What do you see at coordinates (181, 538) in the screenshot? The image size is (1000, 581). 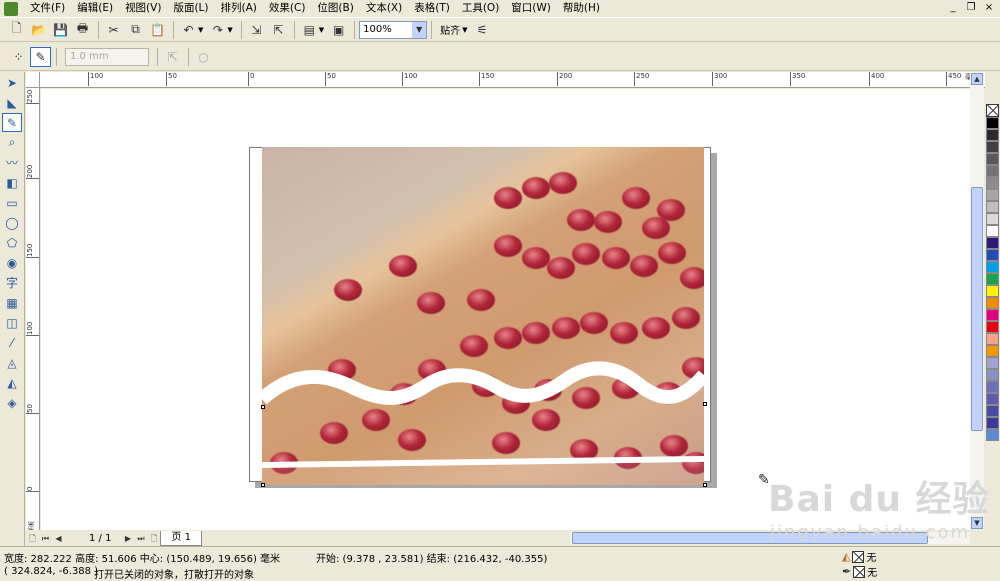 I see `page-tab: 页 1` at bounding box center [181, 538].